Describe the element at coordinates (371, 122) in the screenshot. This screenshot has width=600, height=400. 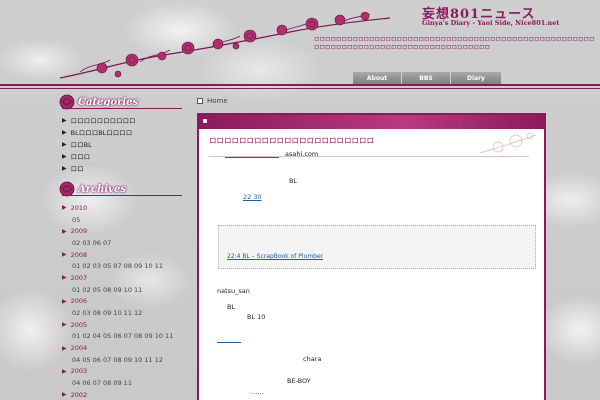
I see `post-panel-header` at that location.